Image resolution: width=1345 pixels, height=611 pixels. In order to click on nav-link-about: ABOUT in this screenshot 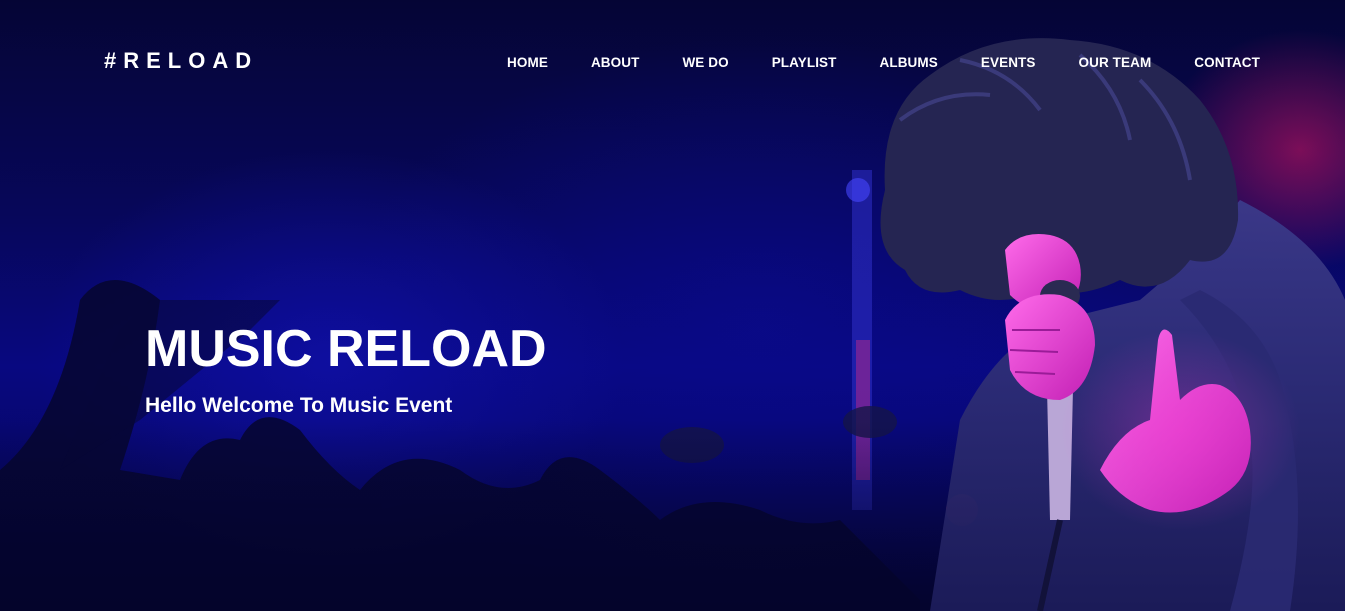, I will do `click(615, 63)`.